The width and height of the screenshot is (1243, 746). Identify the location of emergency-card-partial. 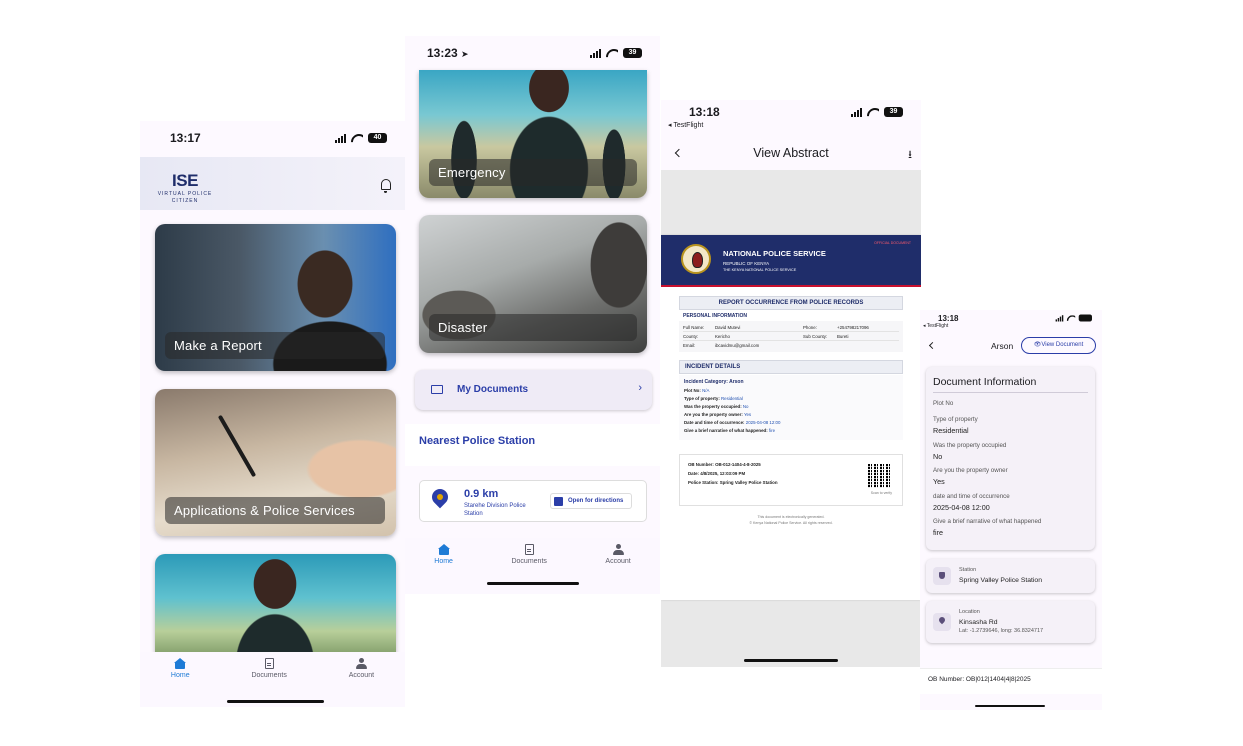
(275, 609).